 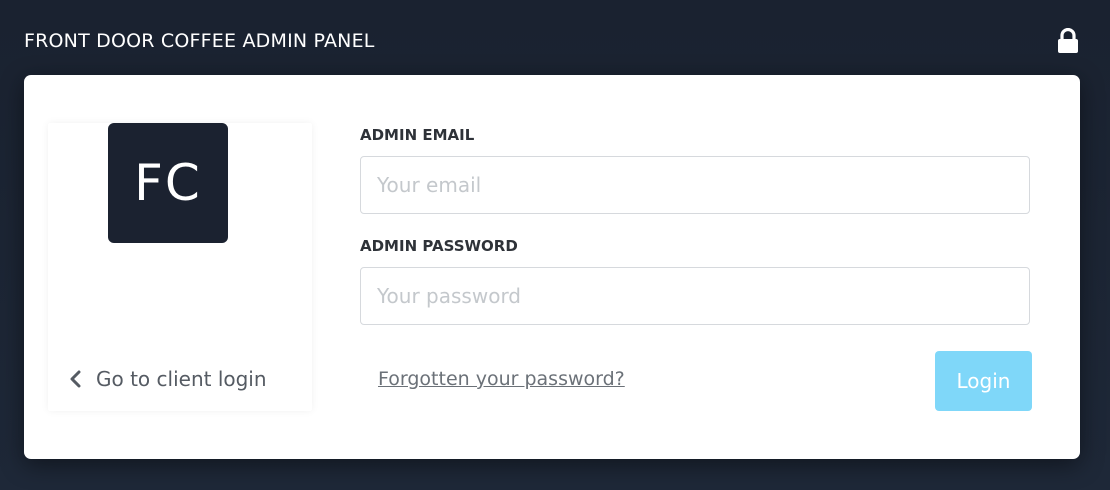 I want to click on client-login-label: Go to client login, so click(x=181, y=379).